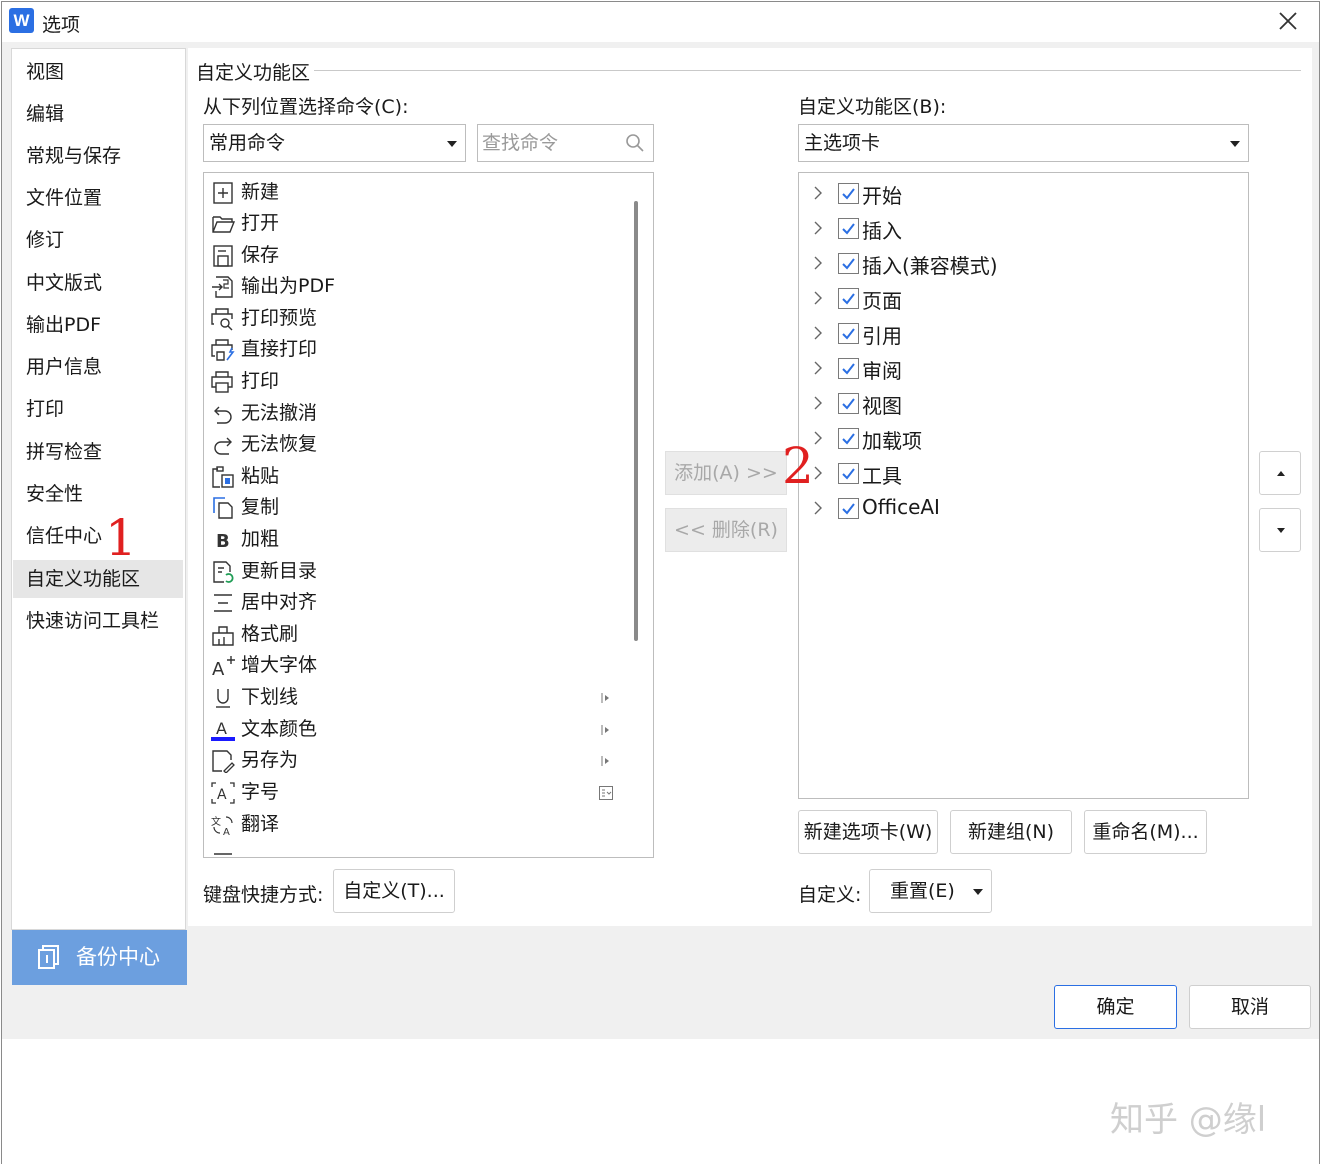  I want to click on backup-center-button: 备份中心, so click(99, 957).